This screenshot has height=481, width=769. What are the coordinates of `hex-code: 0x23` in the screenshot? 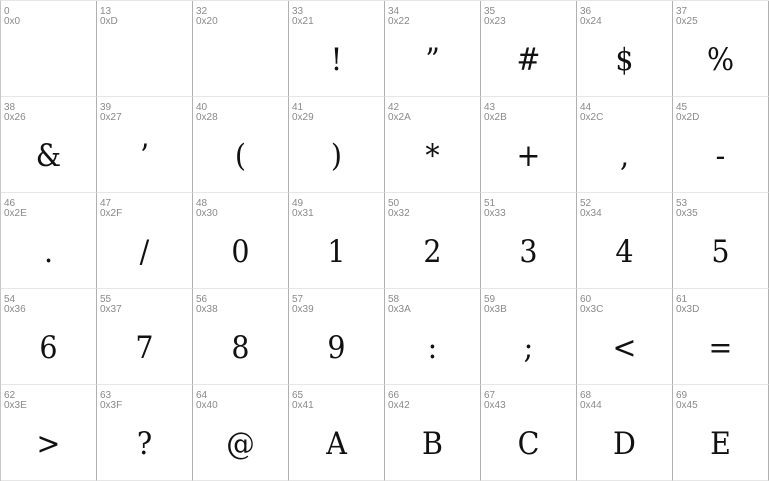 It's located at (495, 21).